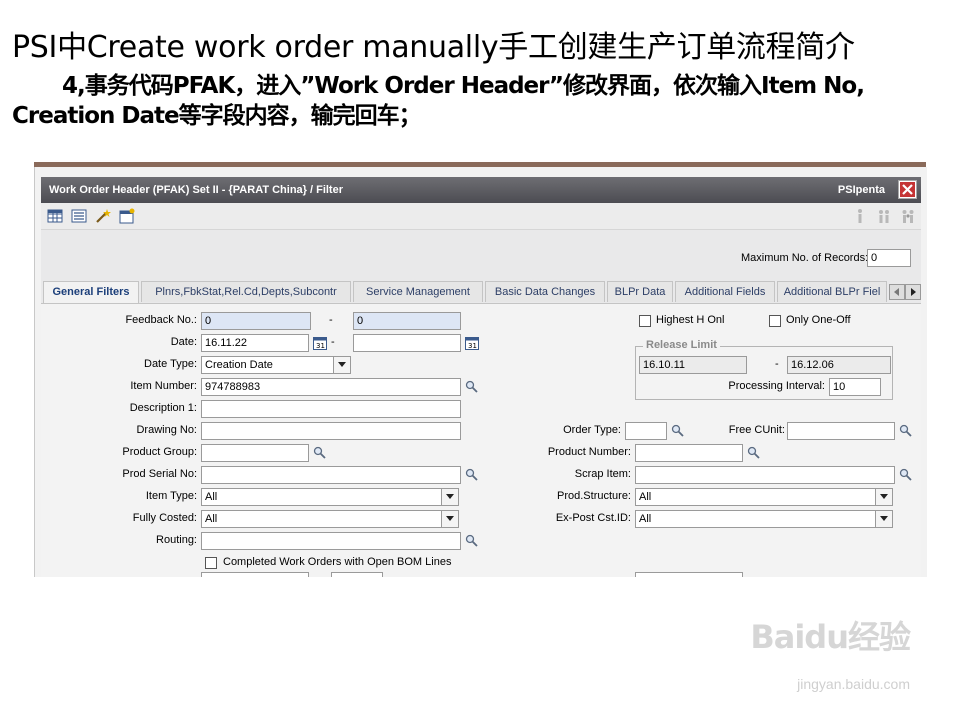  What do you see at coordinates (756, 430) in the screenshot?
I see `free-cunit-label: Free CUnit:` at bounding box center [756, 430].